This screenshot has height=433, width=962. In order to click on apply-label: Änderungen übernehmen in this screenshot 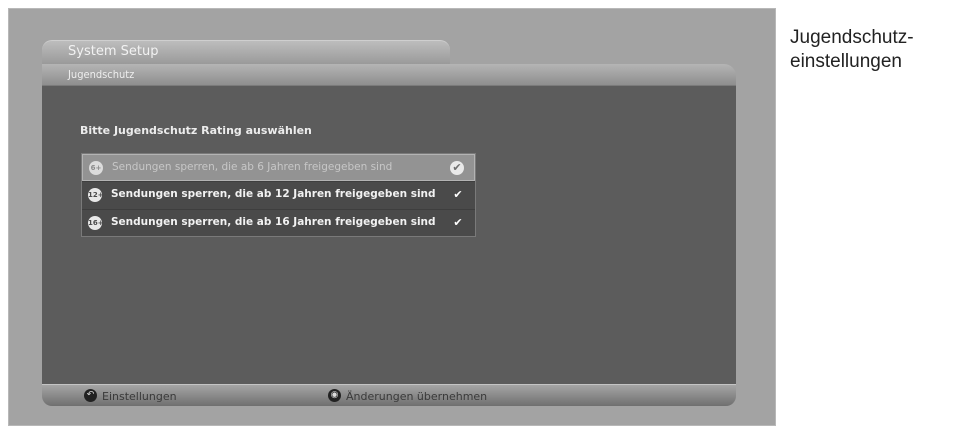, I will do `click(416, 396)`.